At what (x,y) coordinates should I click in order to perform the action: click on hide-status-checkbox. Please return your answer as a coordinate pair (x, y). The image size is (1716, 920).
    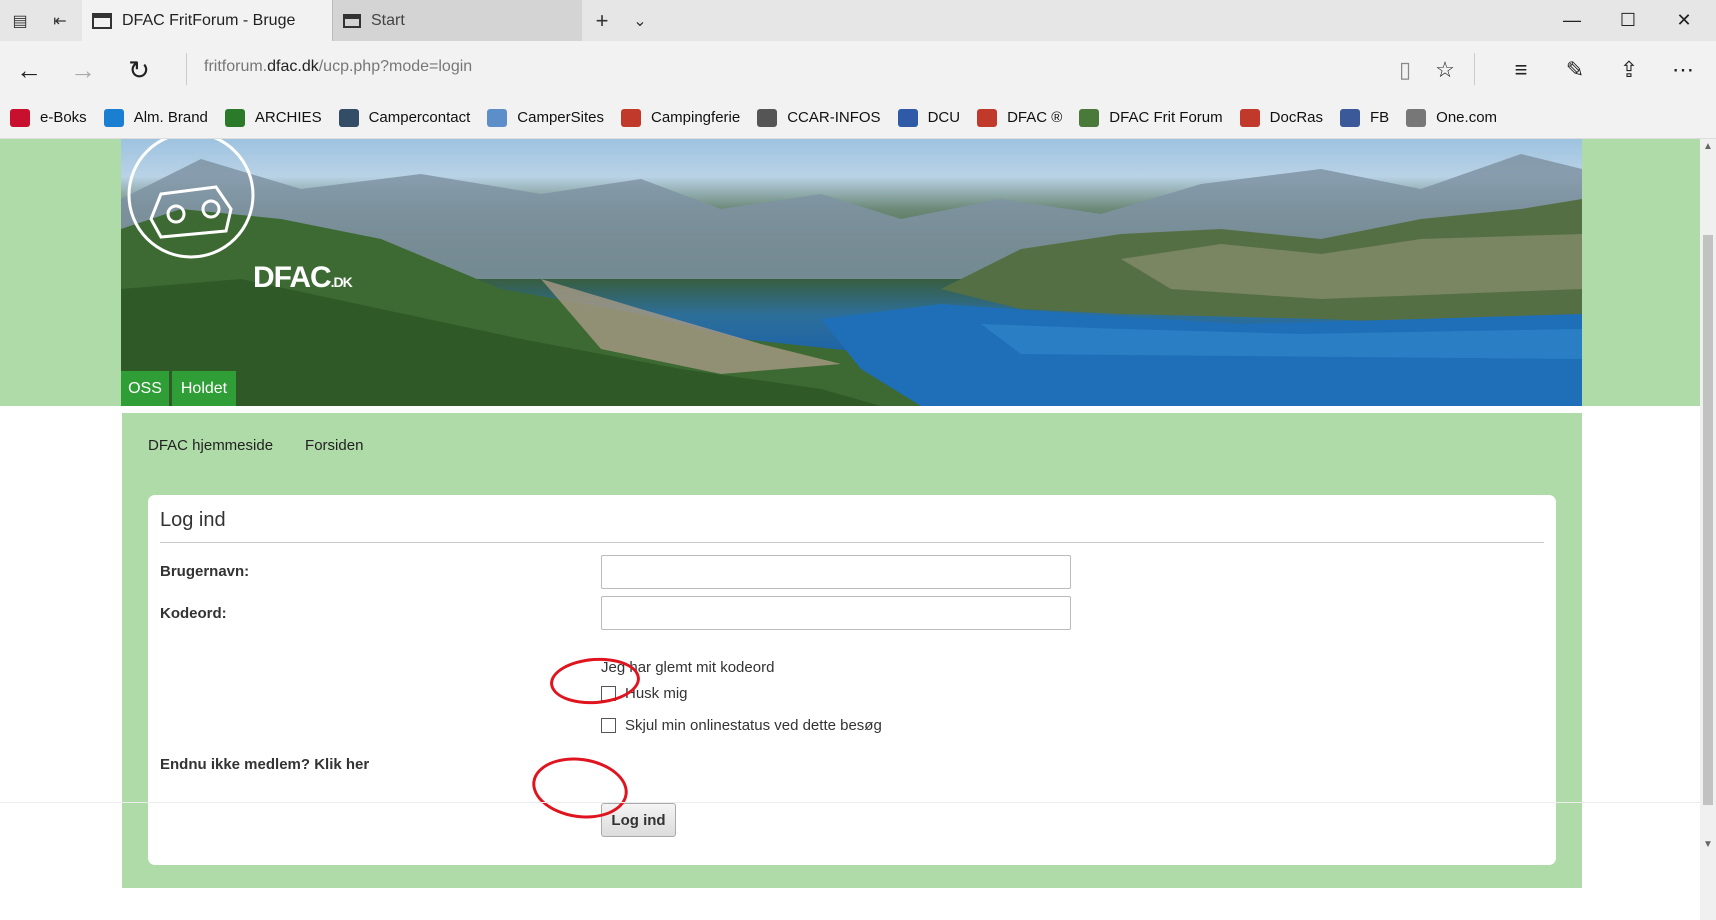
    Looking at the image, I should click on (608, 725).